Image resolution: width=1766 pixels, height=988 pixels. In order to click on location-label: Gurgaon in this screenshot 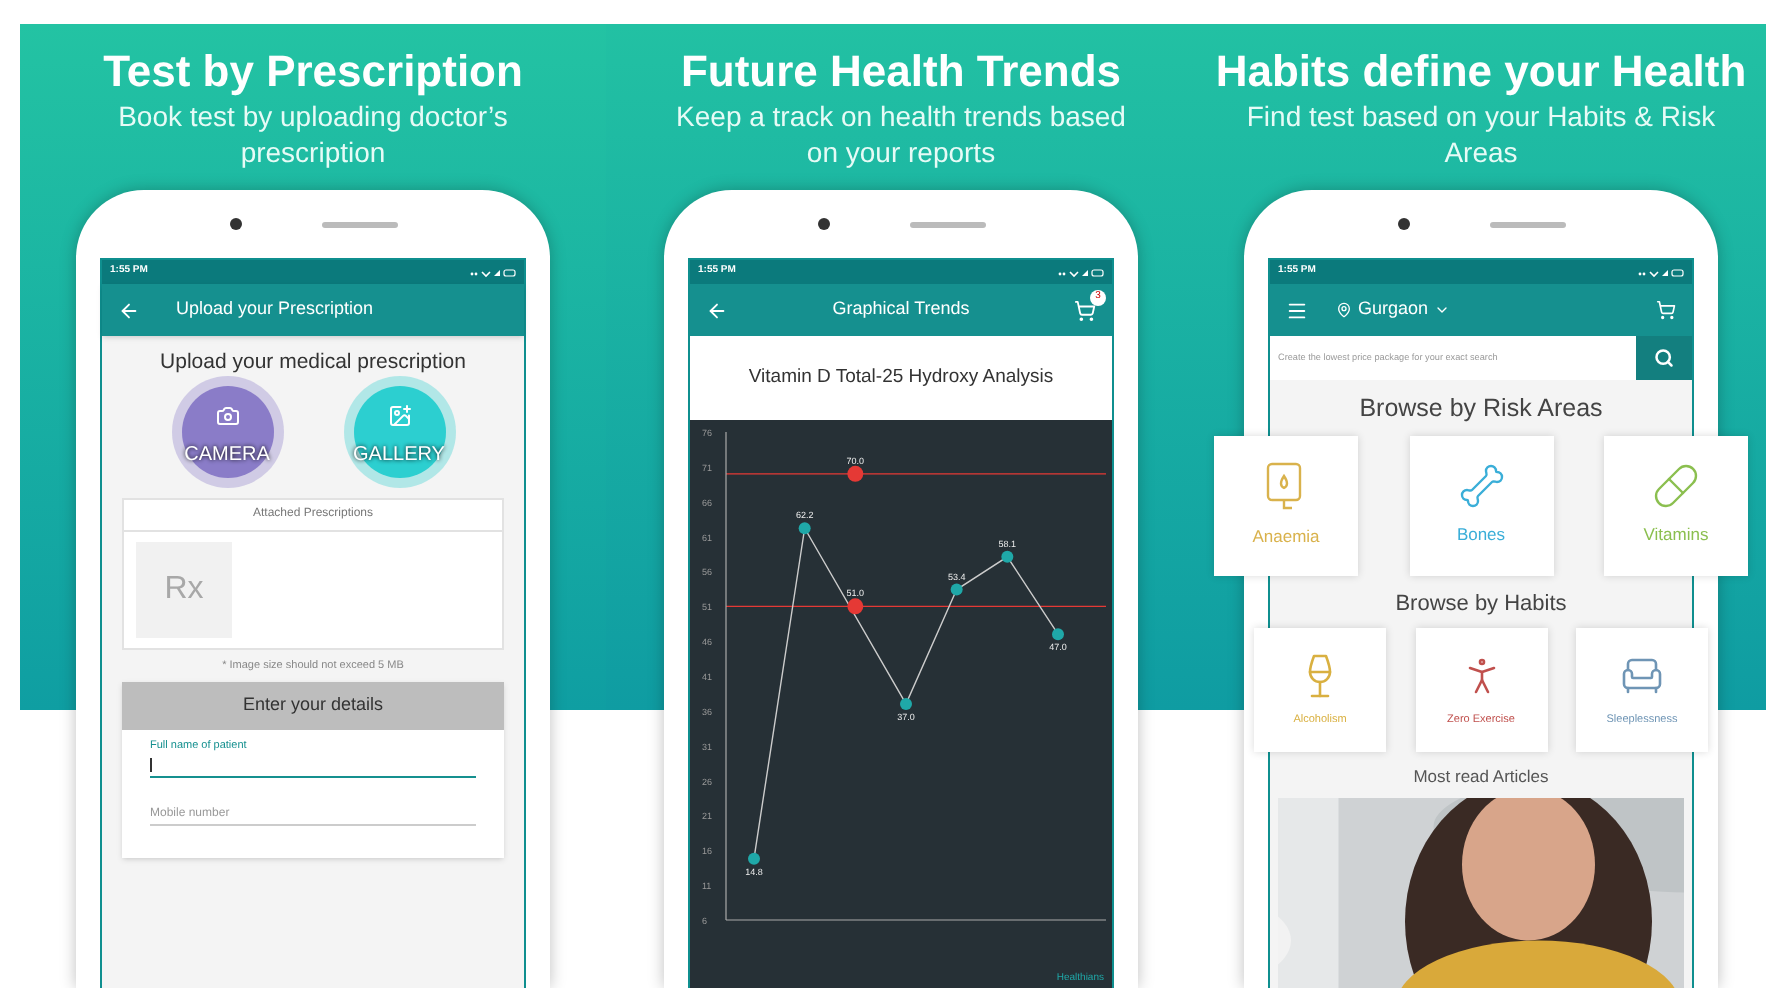, I will do `click(1393, 310)`.